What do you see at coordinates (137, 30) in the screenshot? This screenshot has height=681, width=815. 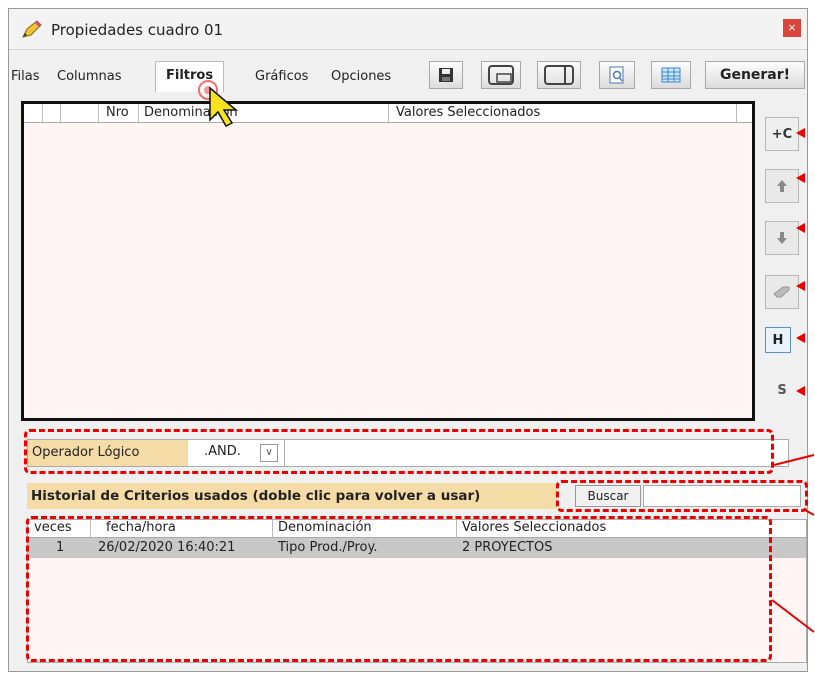 I see `window-title: Propiedades cuadro 01` at bounding box center [137, 30].